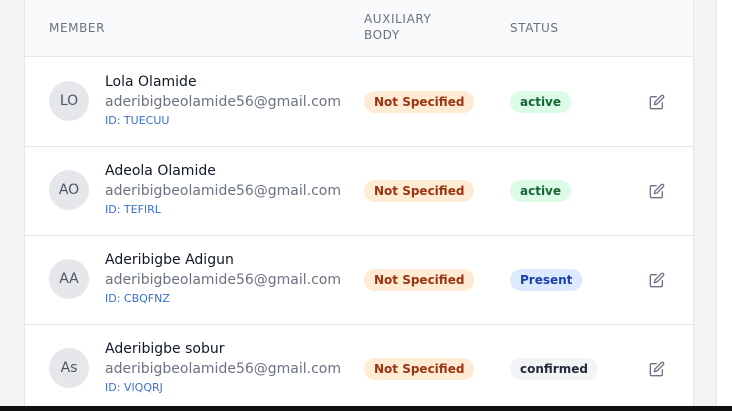 The height and width of the screenshot is (411, 732). What do you see at coordinates (169, 260) in the screenshot?
I see `member-name: Aderibigbe Adigun` at bounding box center [169, 260].